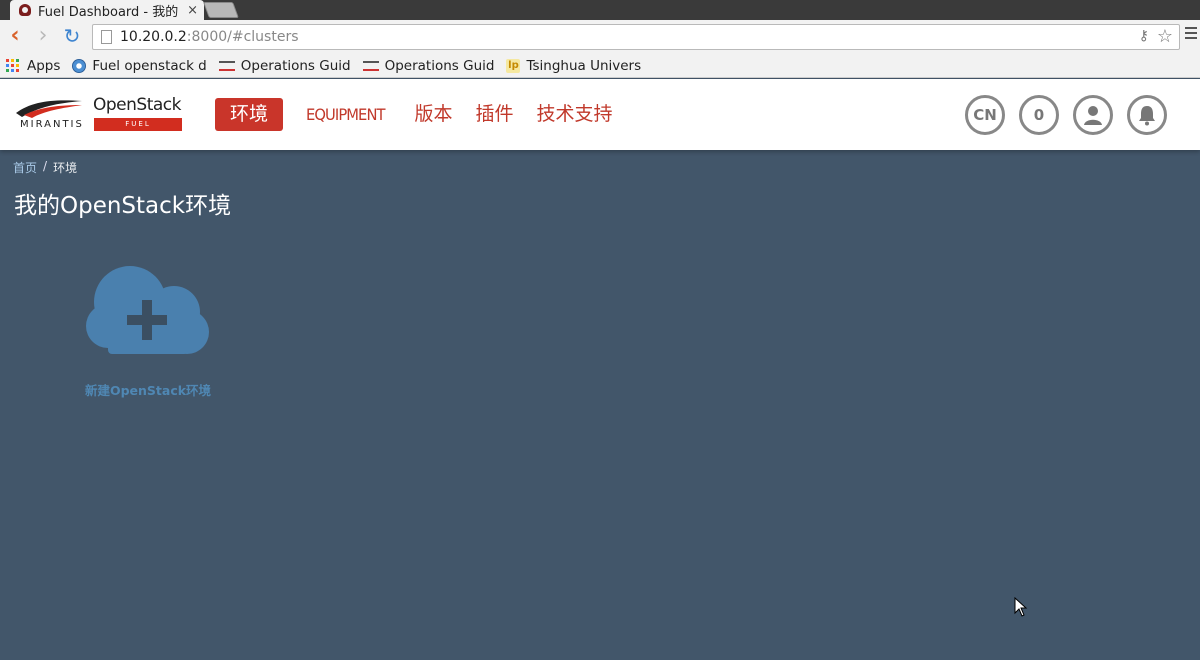  I want to click on mirantis-swoosh-icon, so click(49, 109).